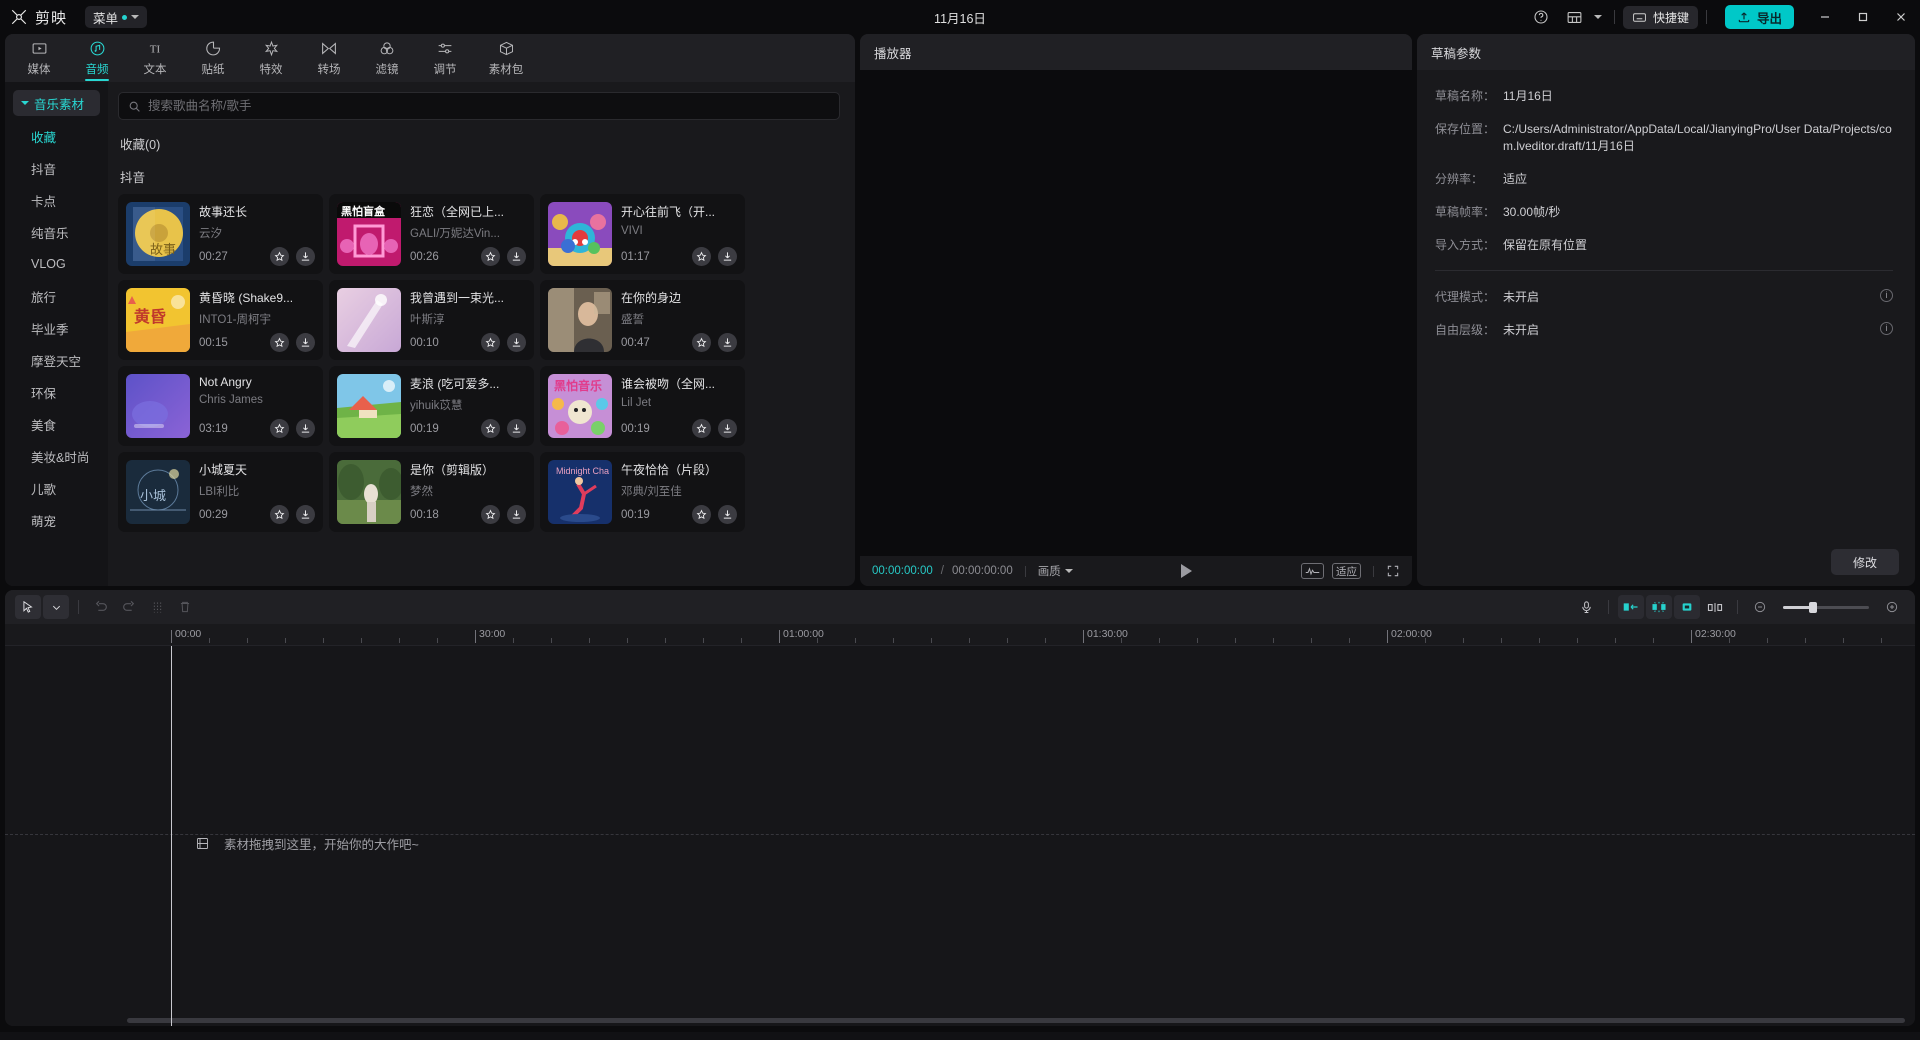  I want to click on category-item-kids-songs: 儿歌, so click(56, 488).